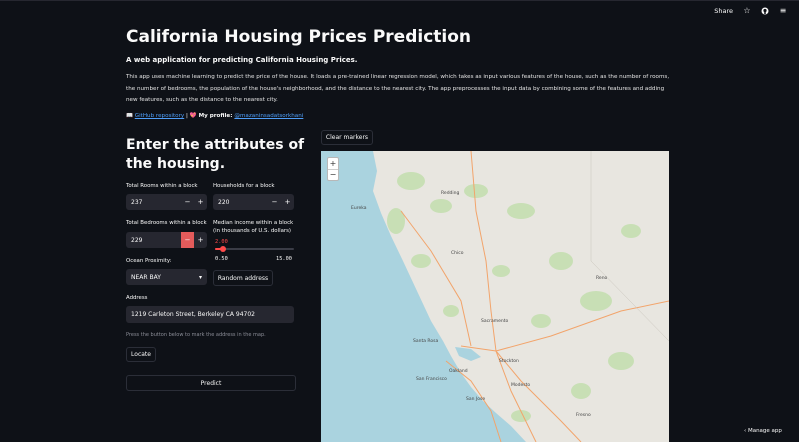  I want to click on ocean-proximity-value: NEAR BAY, so click(146, 277).